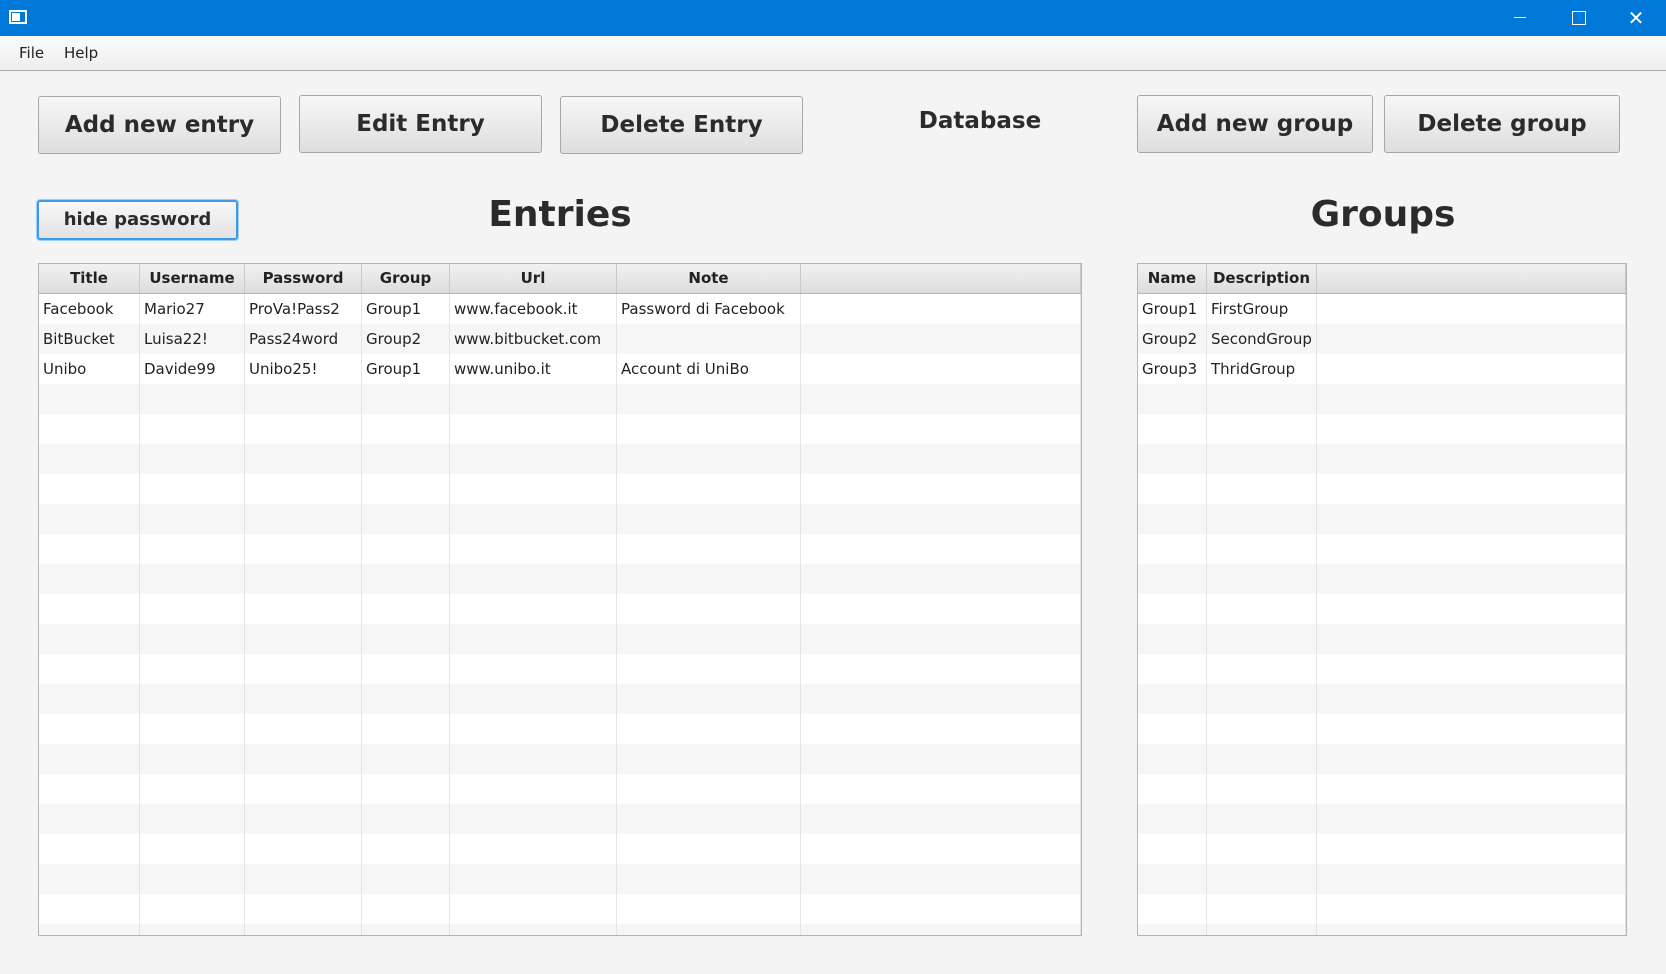 This screenshot has width=1666, height=974. I want to click on groups-table-header: Name Description, so click(1382, 279).